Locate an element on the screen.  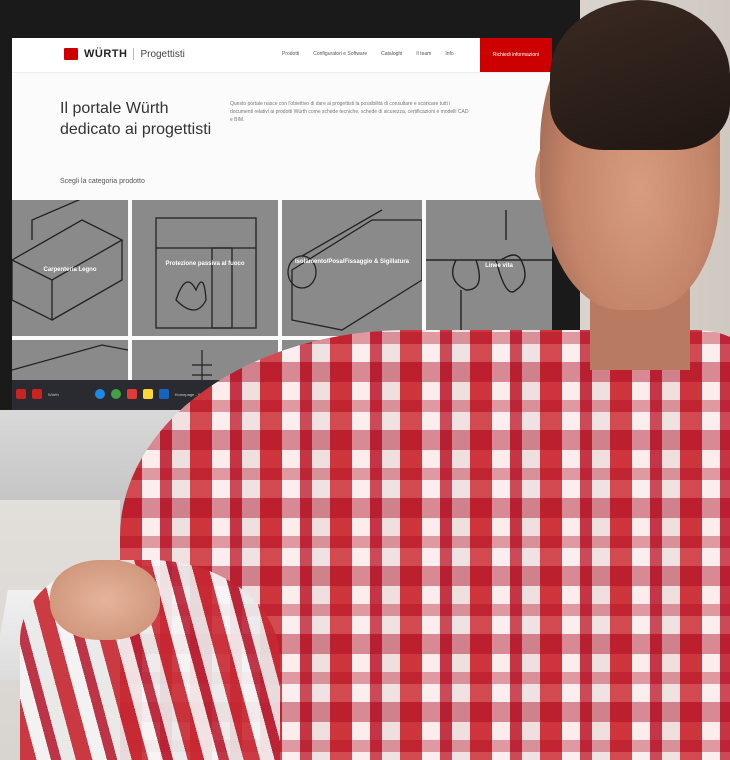
wurth-logo-icon is located at coordinates (71, 54).